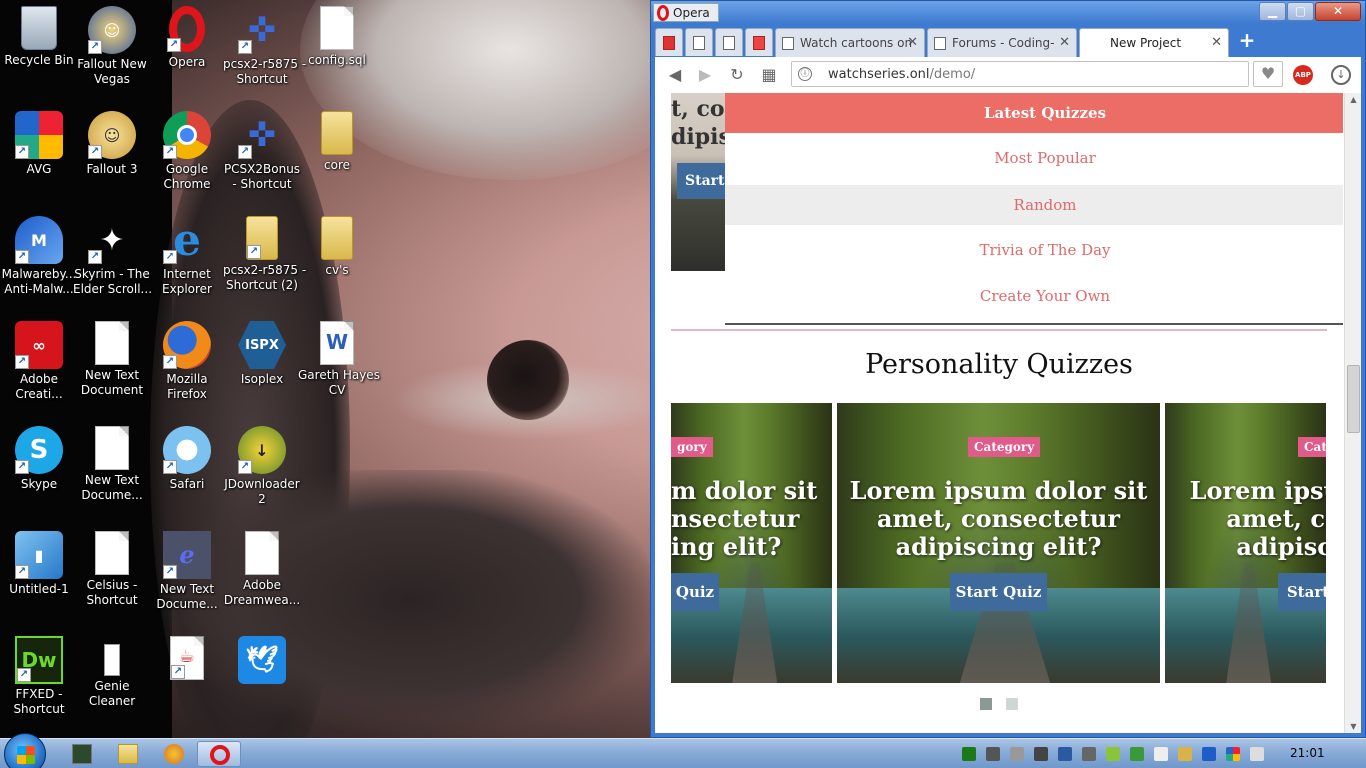 Image resolution: width=1366 pixels, height=768 pixels. Describe the element at coordinates (112, 365) in the screenshot. I see `desktop-icon-new-text-document: New Text Document` at that location.